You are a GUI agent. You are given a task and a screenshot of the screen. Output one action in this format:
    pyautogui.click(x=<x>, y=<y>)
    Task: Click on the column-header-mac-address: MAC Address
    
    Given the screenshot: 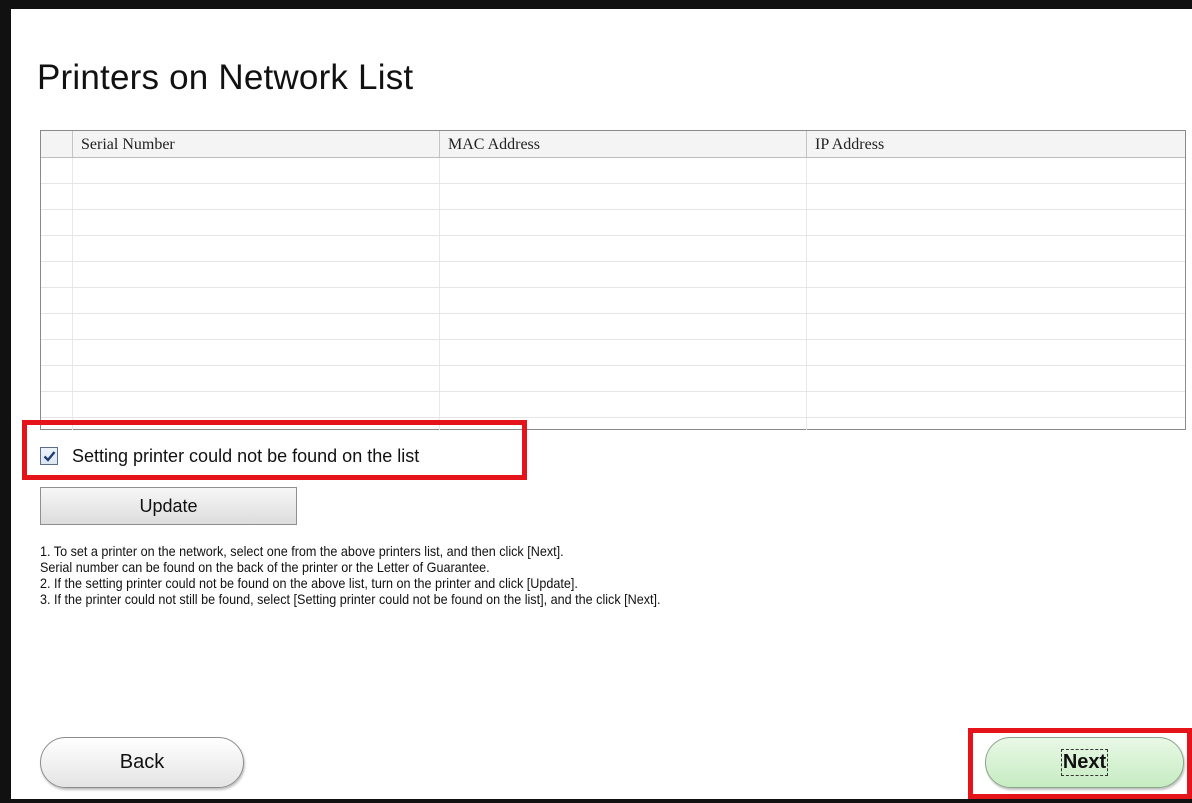 What is the action you would take?
    pyautogui.click(x=622, y=144)
    